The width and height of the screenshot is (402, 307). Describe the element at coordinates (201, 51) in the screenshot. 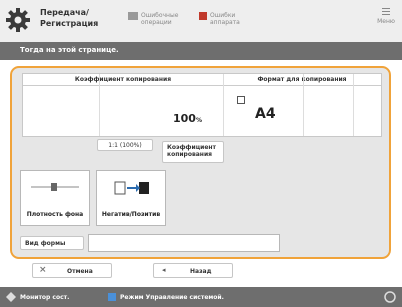

I see `subheader-bar: Тогда на этой странице.` at that location.